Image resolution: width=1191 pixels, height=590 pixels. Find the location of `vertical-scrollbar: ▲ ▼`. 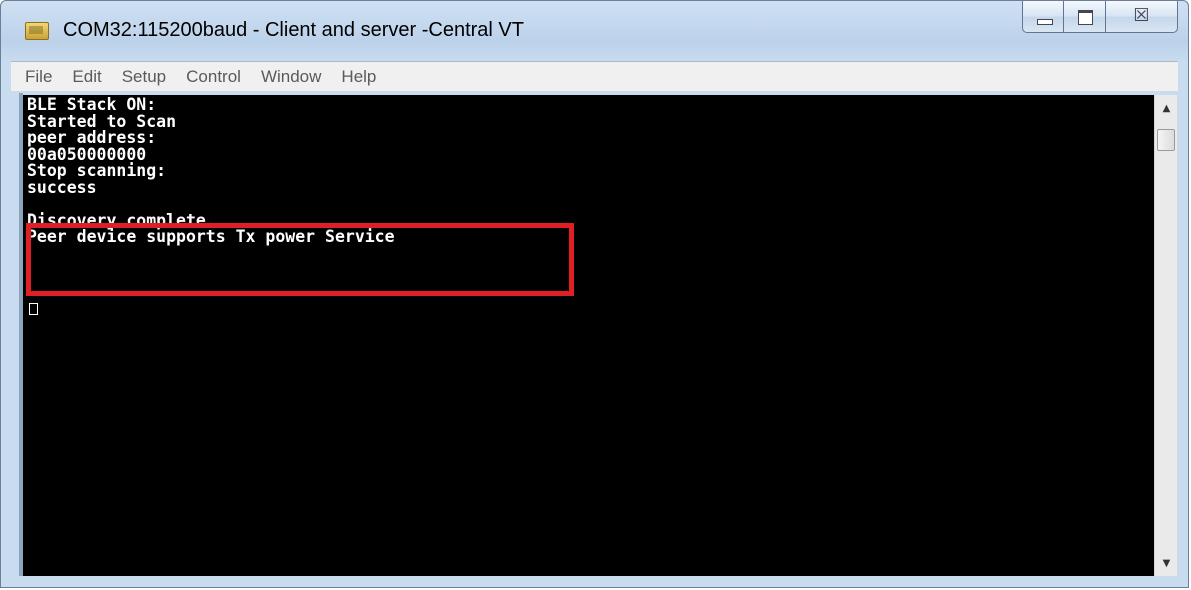

vertical-scrollbar: ▲ ▼ is located at coordinates (1165, 335).